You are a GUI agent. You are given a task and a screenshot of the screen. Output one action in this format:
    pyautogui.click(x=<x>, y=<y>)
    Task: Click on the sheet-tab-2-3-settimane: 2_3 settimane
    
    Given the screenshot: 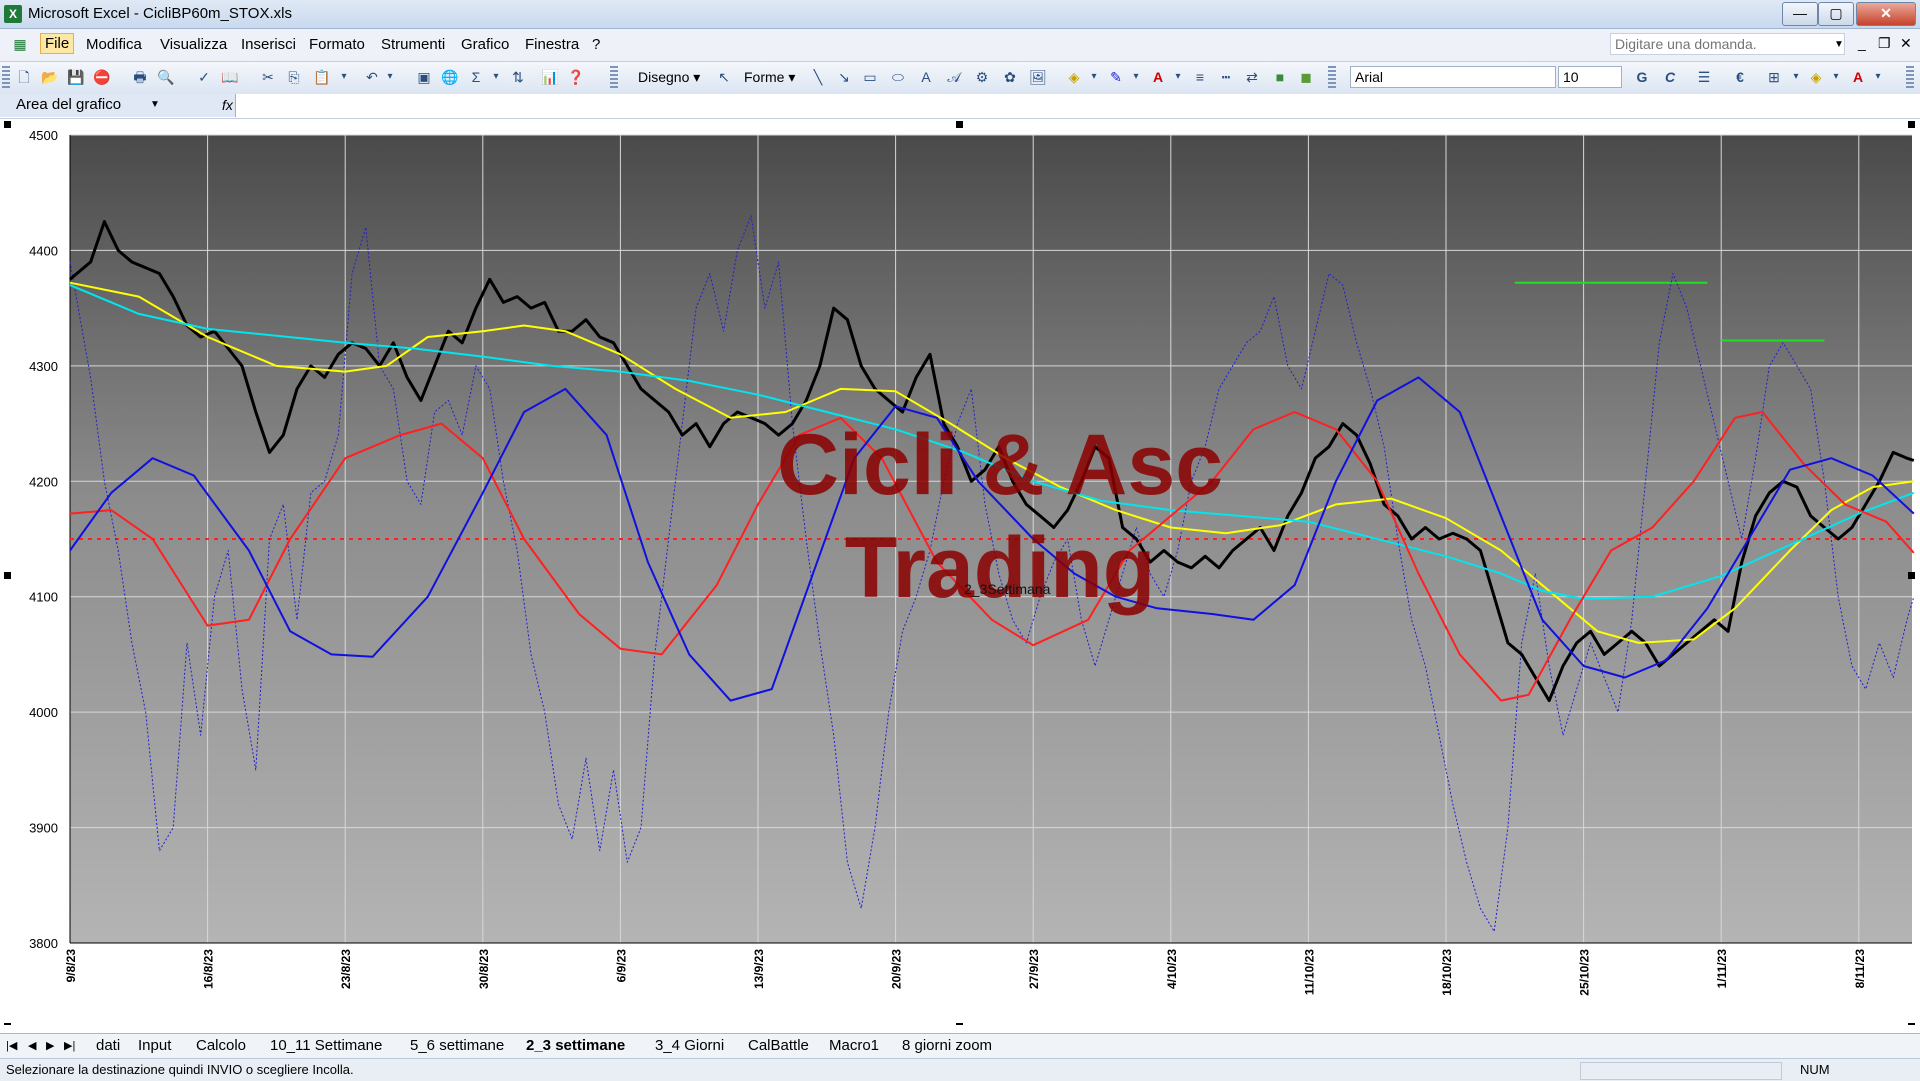 What is the action you would take?
    pyautogui.click(x=575, y=1045)
    